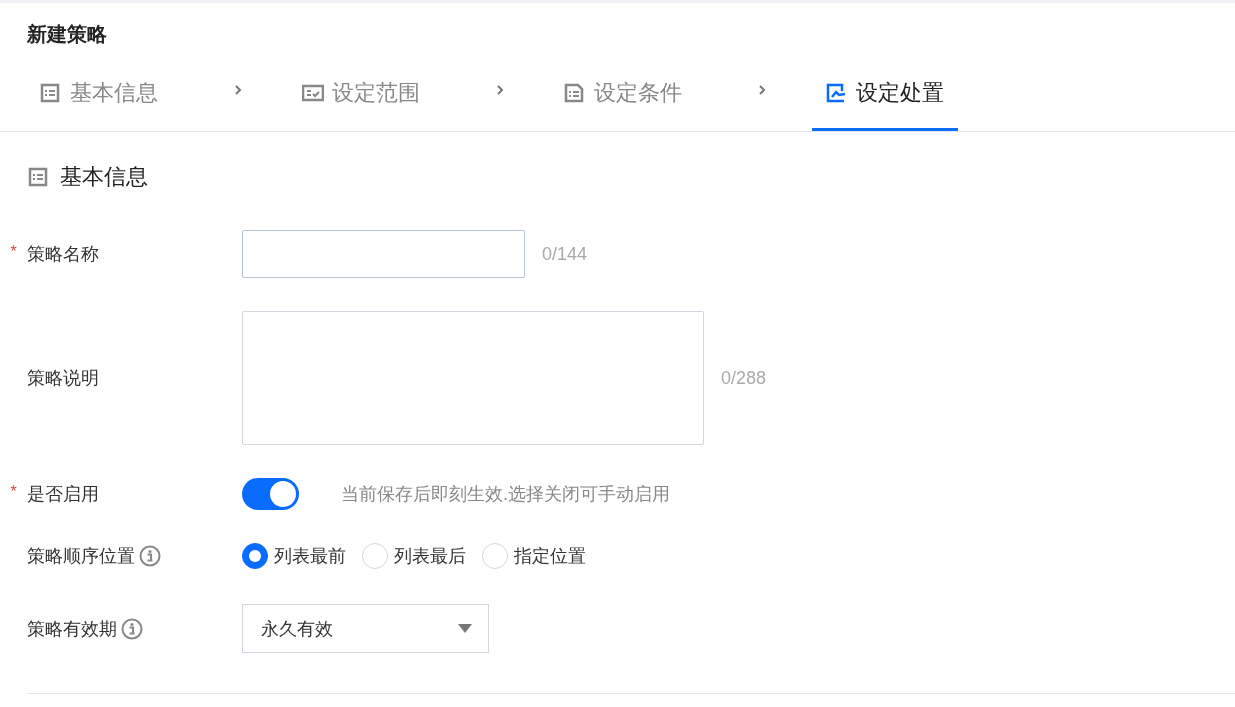 The width and height of the screenshot is (1235, 707). What do you see at coordinates (270, 494) in the screenshot?
I see `toggle-switch` at bounding box center [270, 494].